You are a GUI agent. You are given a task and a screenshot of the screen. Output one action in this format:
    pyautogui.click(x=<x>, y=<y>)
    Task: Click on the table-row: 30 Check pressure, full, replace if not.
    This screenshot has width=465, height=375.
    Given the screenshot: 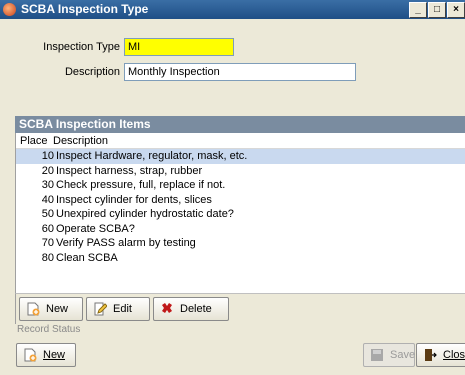 What is the action you would take?
    pyautogui.click(x=240, y=185)
    